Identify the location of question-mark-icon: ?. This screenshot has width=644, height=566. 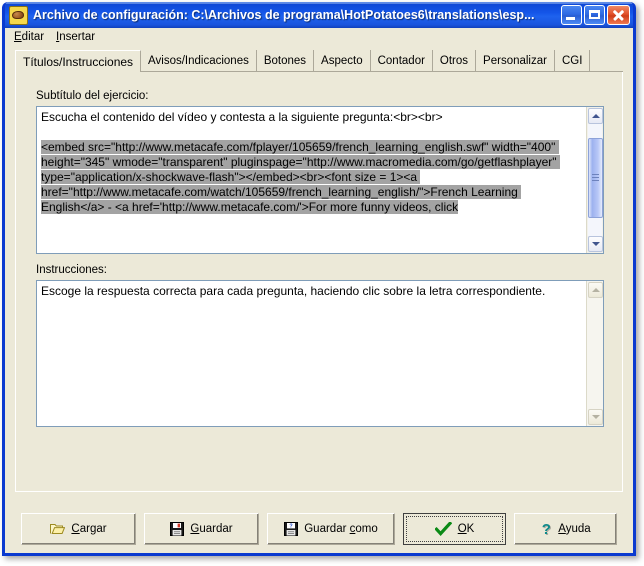
(546, 529).